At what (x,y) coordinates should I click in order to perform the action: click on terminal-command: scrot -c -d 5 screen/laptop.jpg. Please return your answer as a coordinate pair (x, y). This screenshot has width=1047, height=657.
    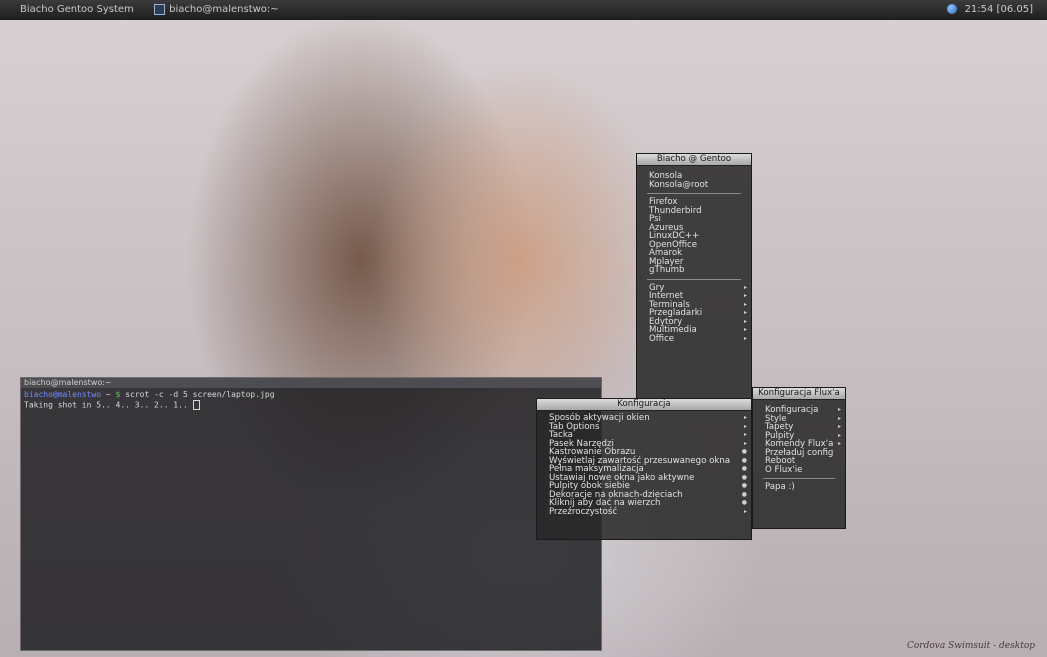
    Looking at the image, I should click on (200, 394).